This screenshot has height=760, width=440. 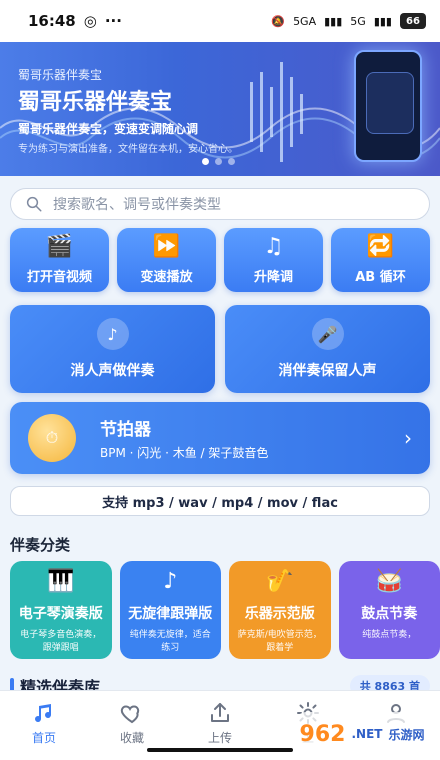 What do you see at coordinates (166, 260) in the screenshot?
I see `tool-speed: ⏩ 变速播放` at bounding box center [166, 260].